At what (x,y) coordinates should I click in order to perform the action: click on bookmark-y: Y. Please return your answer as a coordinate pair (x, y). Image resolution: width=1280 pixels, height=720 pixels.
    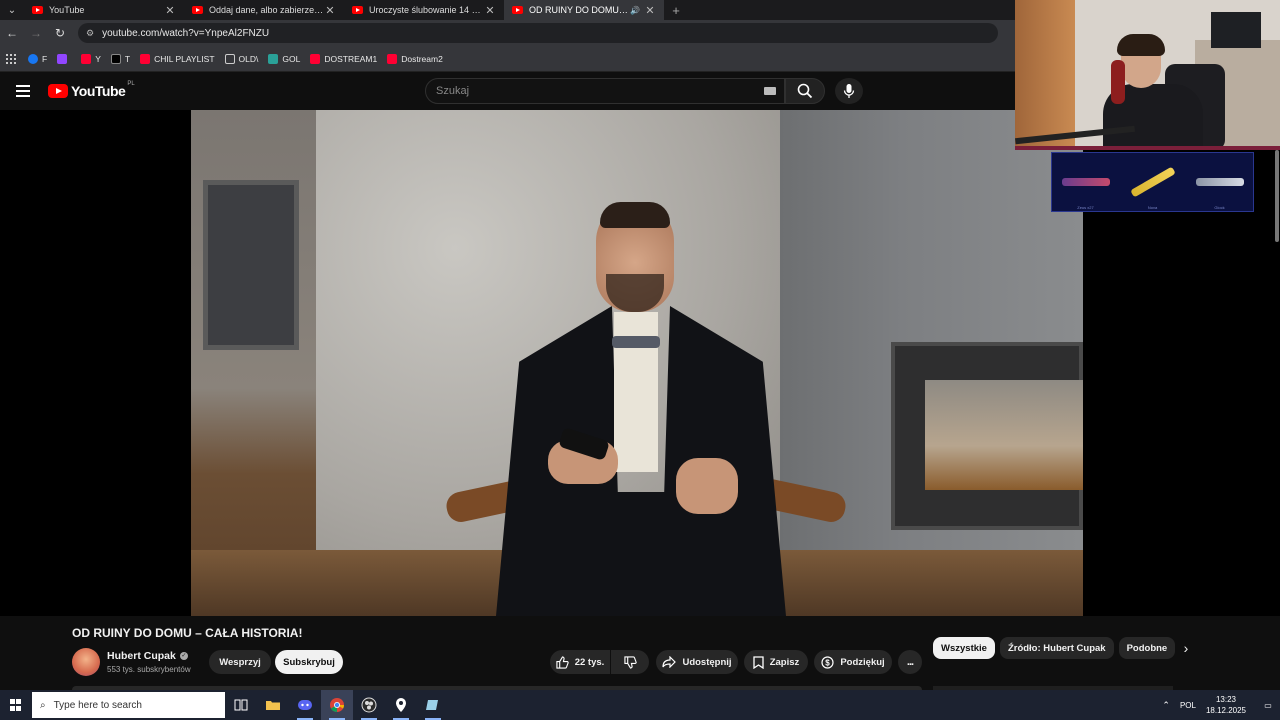
    Looking at the image, I should click on (91, 58).